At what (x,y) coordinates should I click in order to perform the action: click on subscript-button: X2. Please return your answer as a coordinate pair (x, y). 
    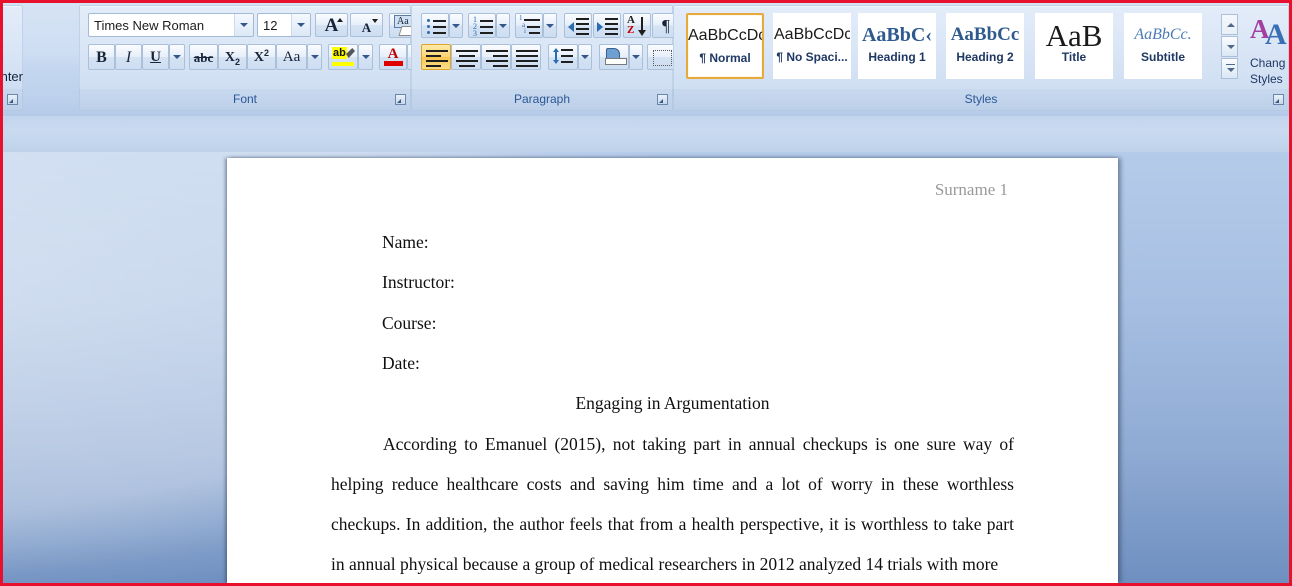
    Looking at the image, I should click on (232, 57).